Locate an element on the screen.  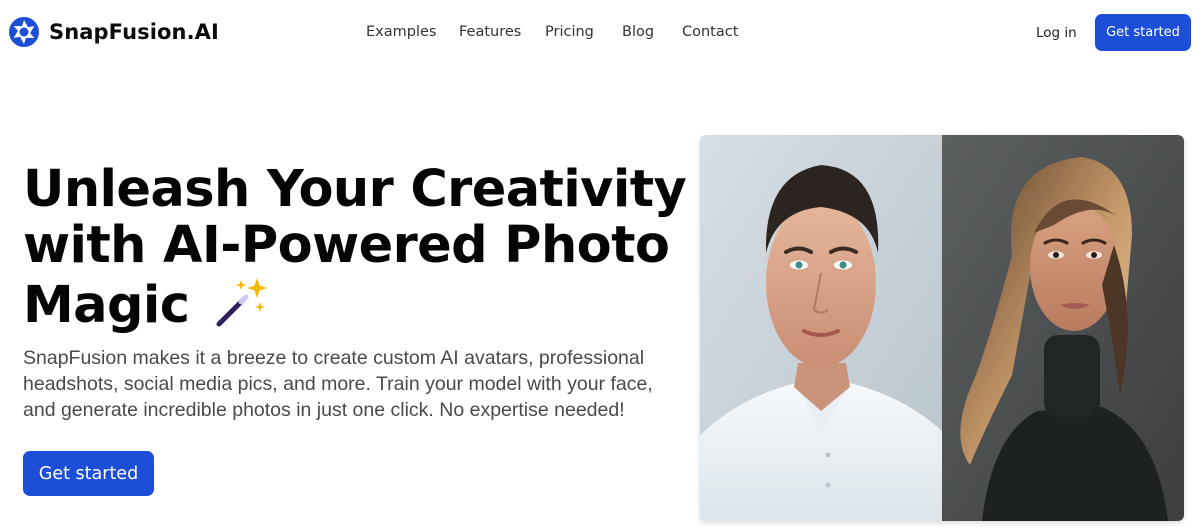
headline-line-1: Unleash Your Creativity is located at coordinates (355, 189).